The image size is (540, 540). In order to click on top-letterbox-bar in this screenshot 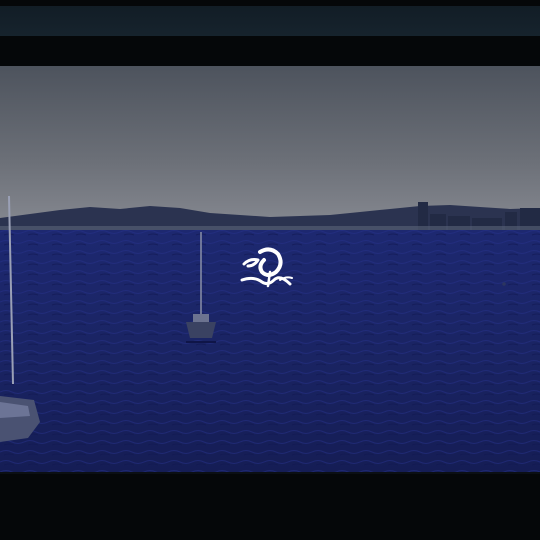, I will do `click(270, 18)`.